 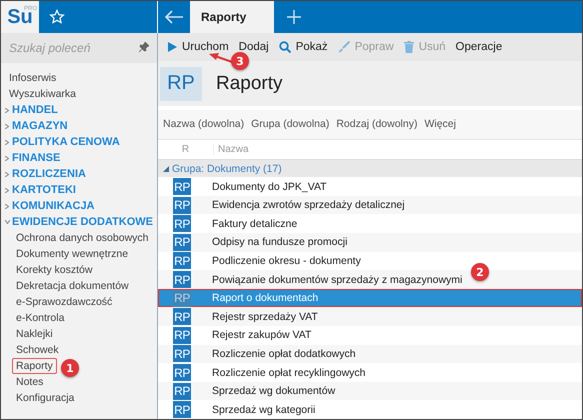 What do you see at coordinates (255, 224) in the screenshot?
I see `table-cell: Faktury detaliczne` at bounding box center [255, 224].